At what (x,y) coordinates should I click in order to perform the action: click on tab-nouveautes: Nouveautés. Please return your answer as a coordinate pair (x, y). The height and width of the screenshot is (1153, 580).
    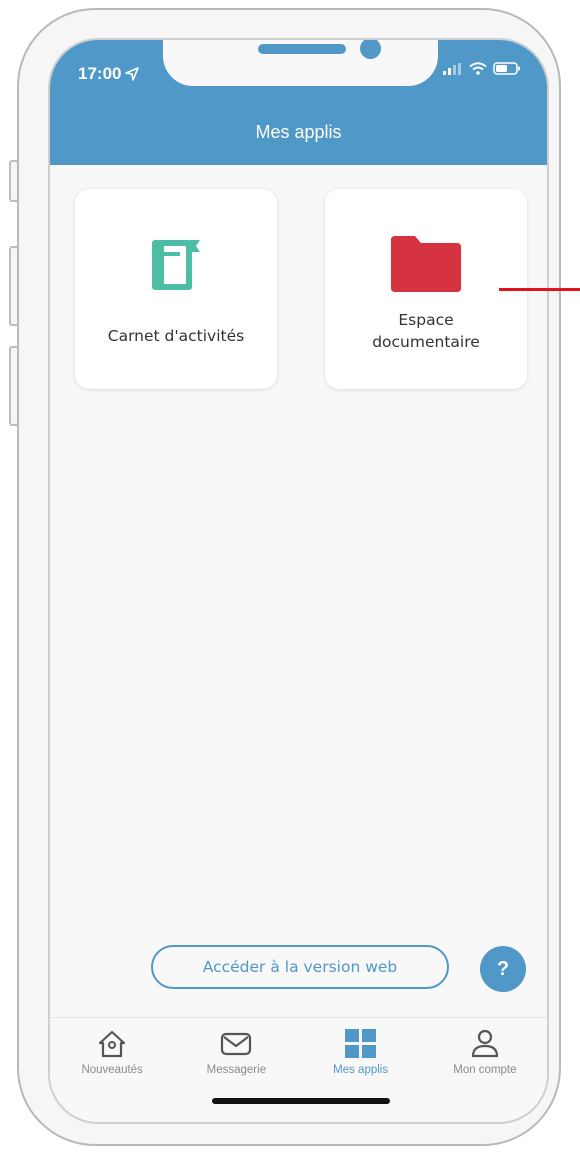
    Looking at the image, I should click on (112, 1054).